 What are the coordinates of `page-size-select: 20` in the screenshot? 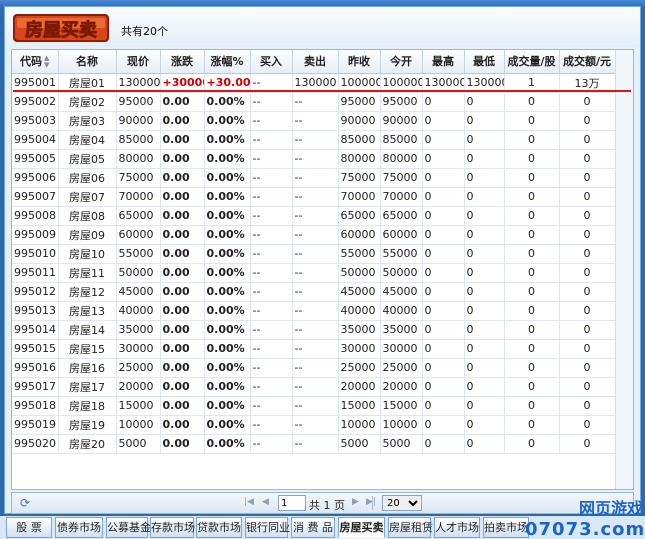 It's located at (402, 503).